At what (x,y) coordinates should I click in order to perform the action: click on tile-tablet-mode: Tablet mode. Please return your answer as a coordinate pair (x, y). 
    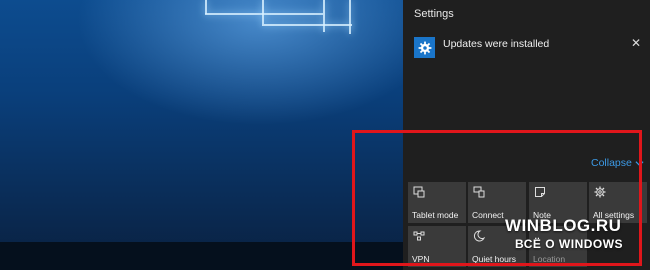
    Looking at the image, I should click on (437, 202).